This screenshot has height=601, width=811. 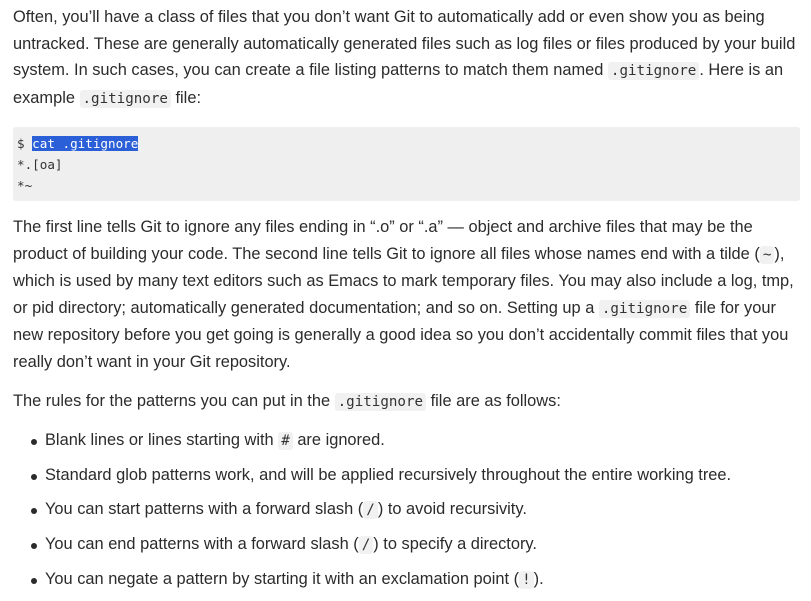 I want to click on rule-text-2: are ignored., so click(x=338, y=439).